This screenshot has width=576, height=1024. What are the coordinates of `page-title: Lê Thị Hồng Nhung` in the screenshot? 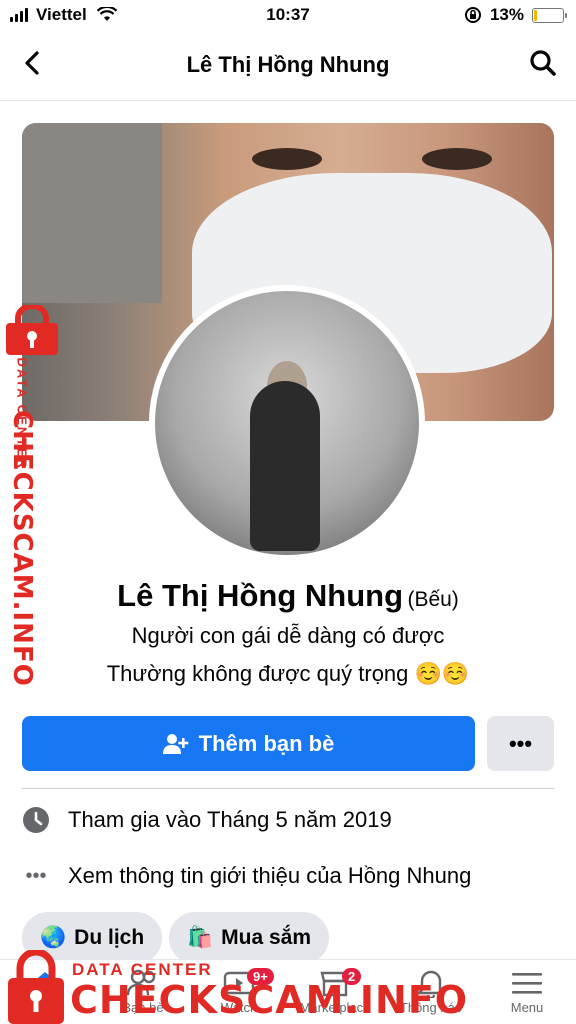 It's located at (288, 64).